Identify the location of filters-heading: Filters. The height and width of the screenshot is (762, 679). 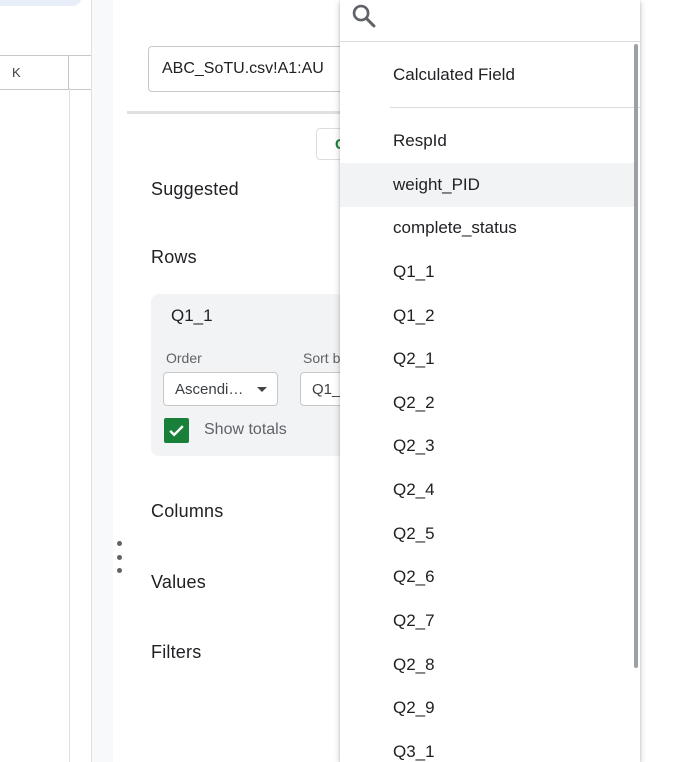
(176, 652).